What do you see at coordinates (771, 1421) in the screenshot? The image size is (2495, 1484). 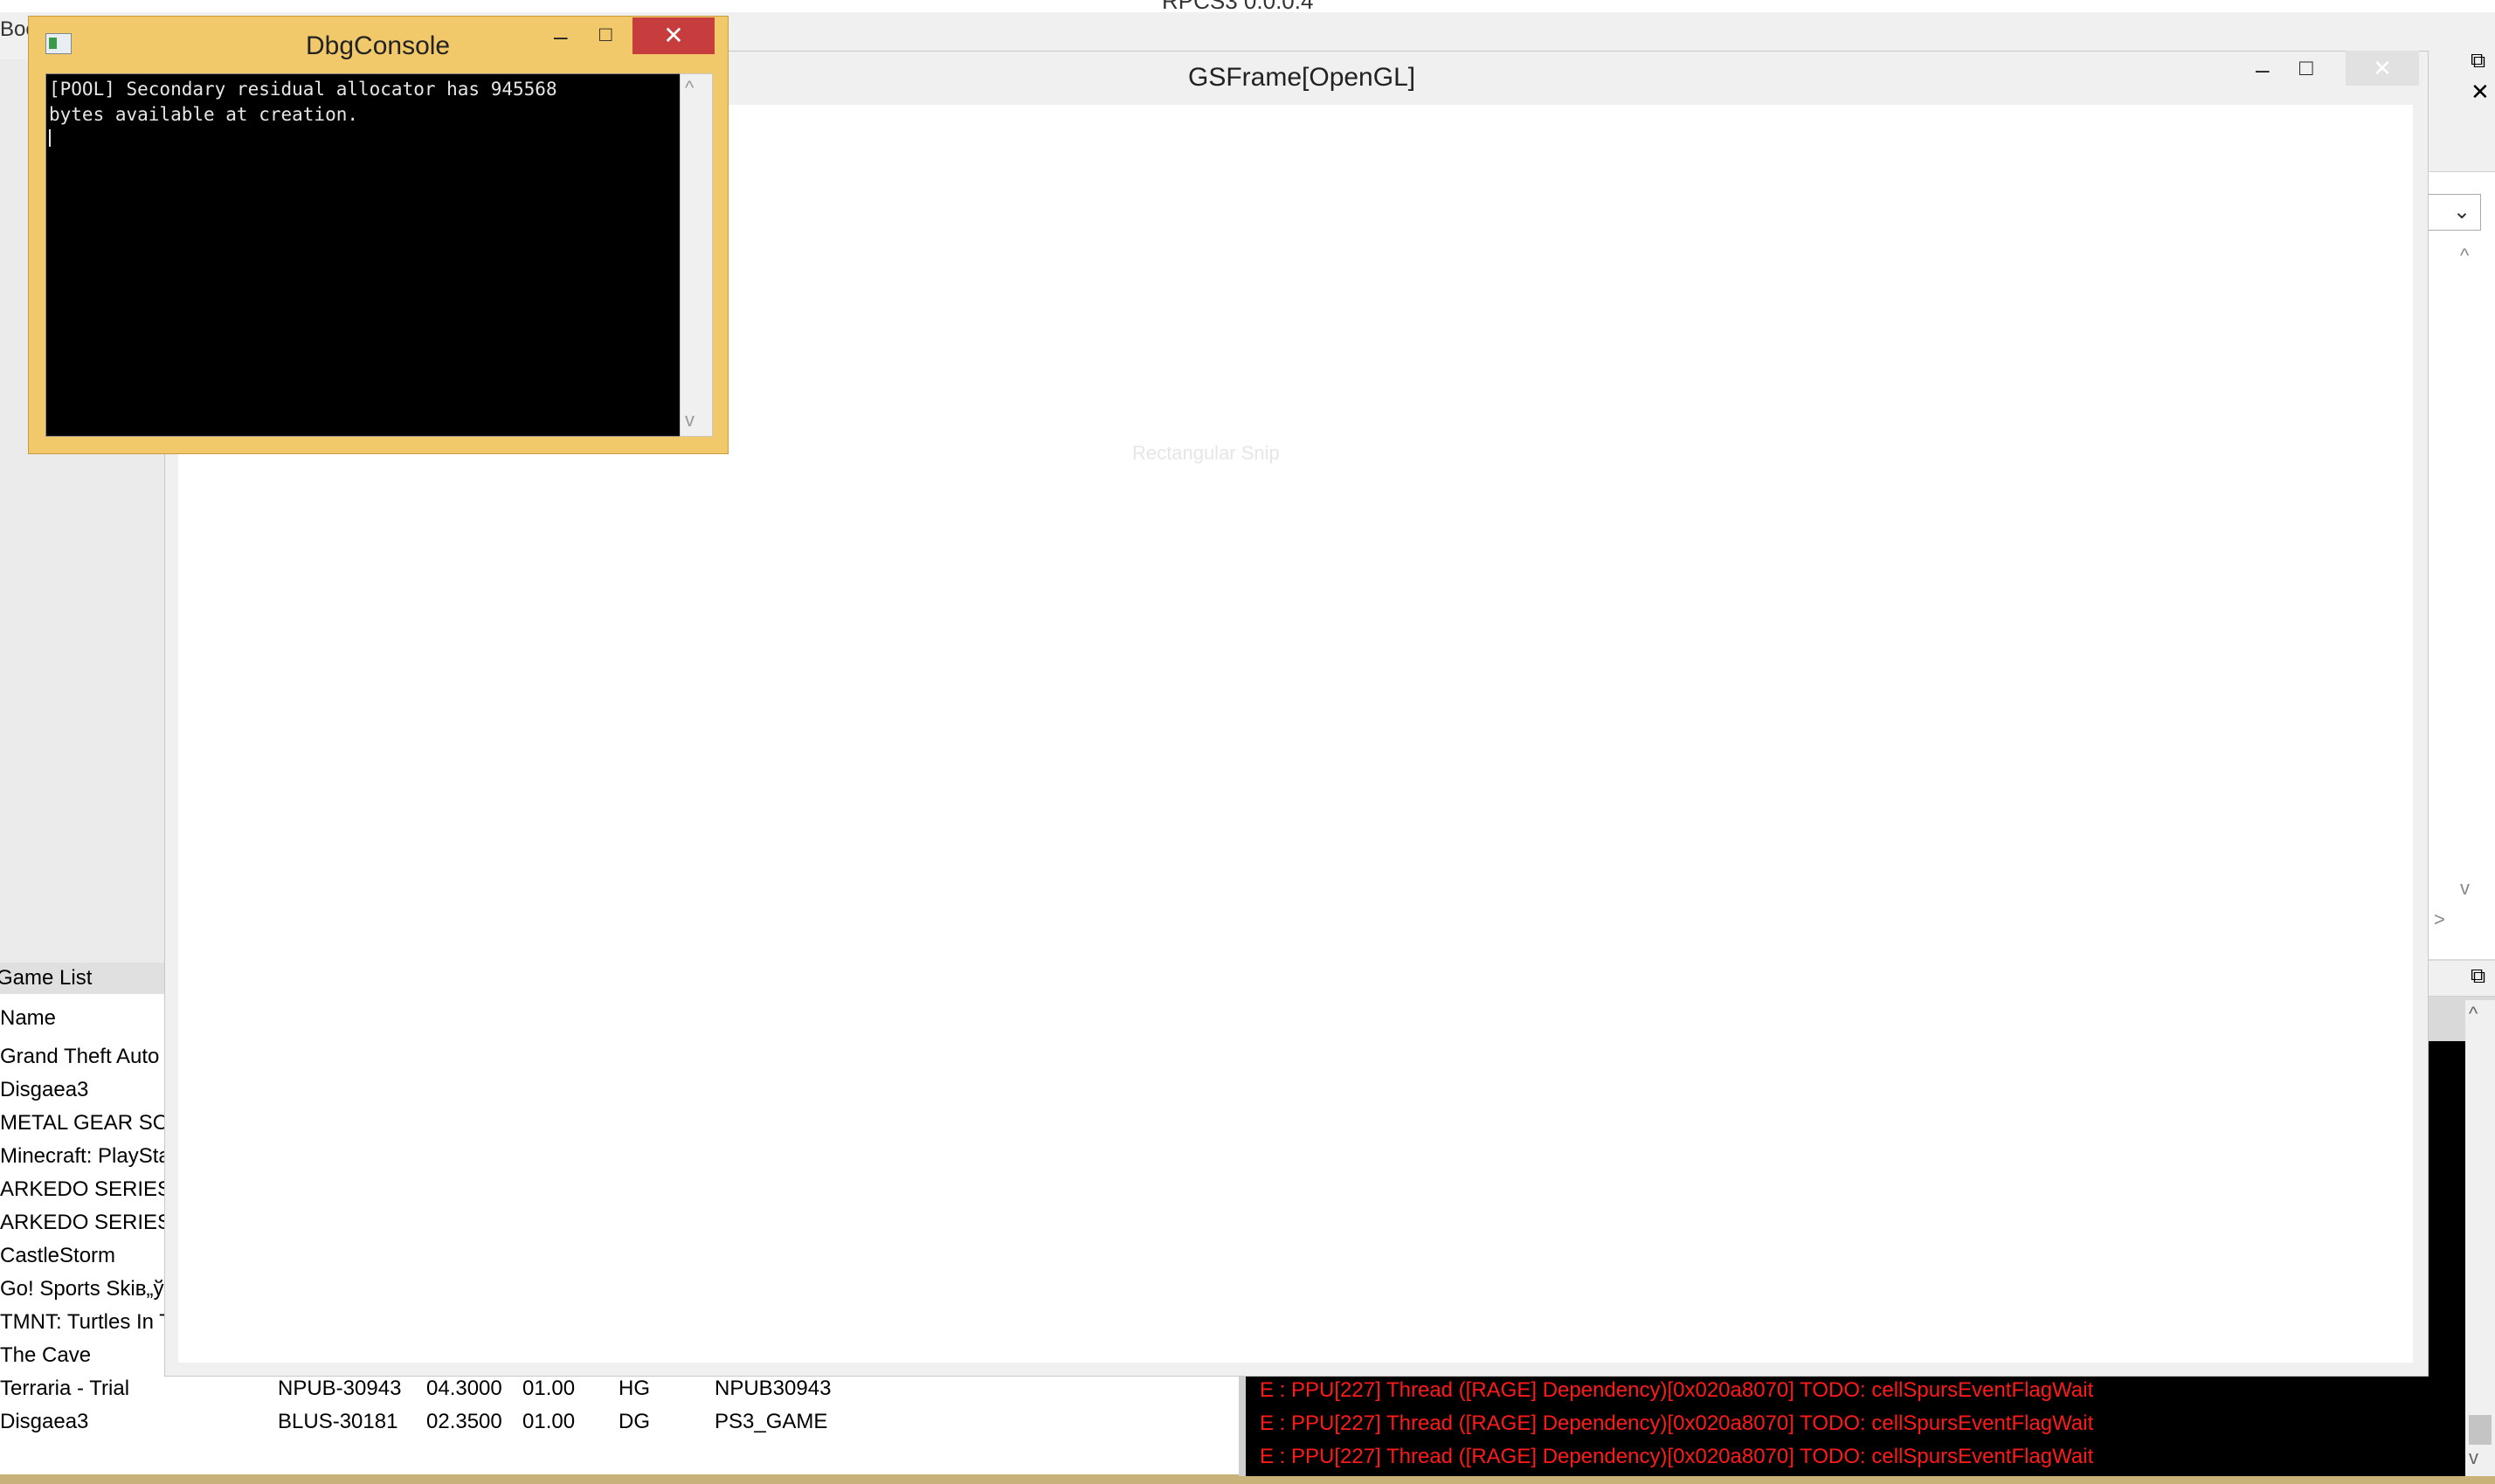 I see `game-row-path: PS3_GAME` at bounding box center [771, 1421].